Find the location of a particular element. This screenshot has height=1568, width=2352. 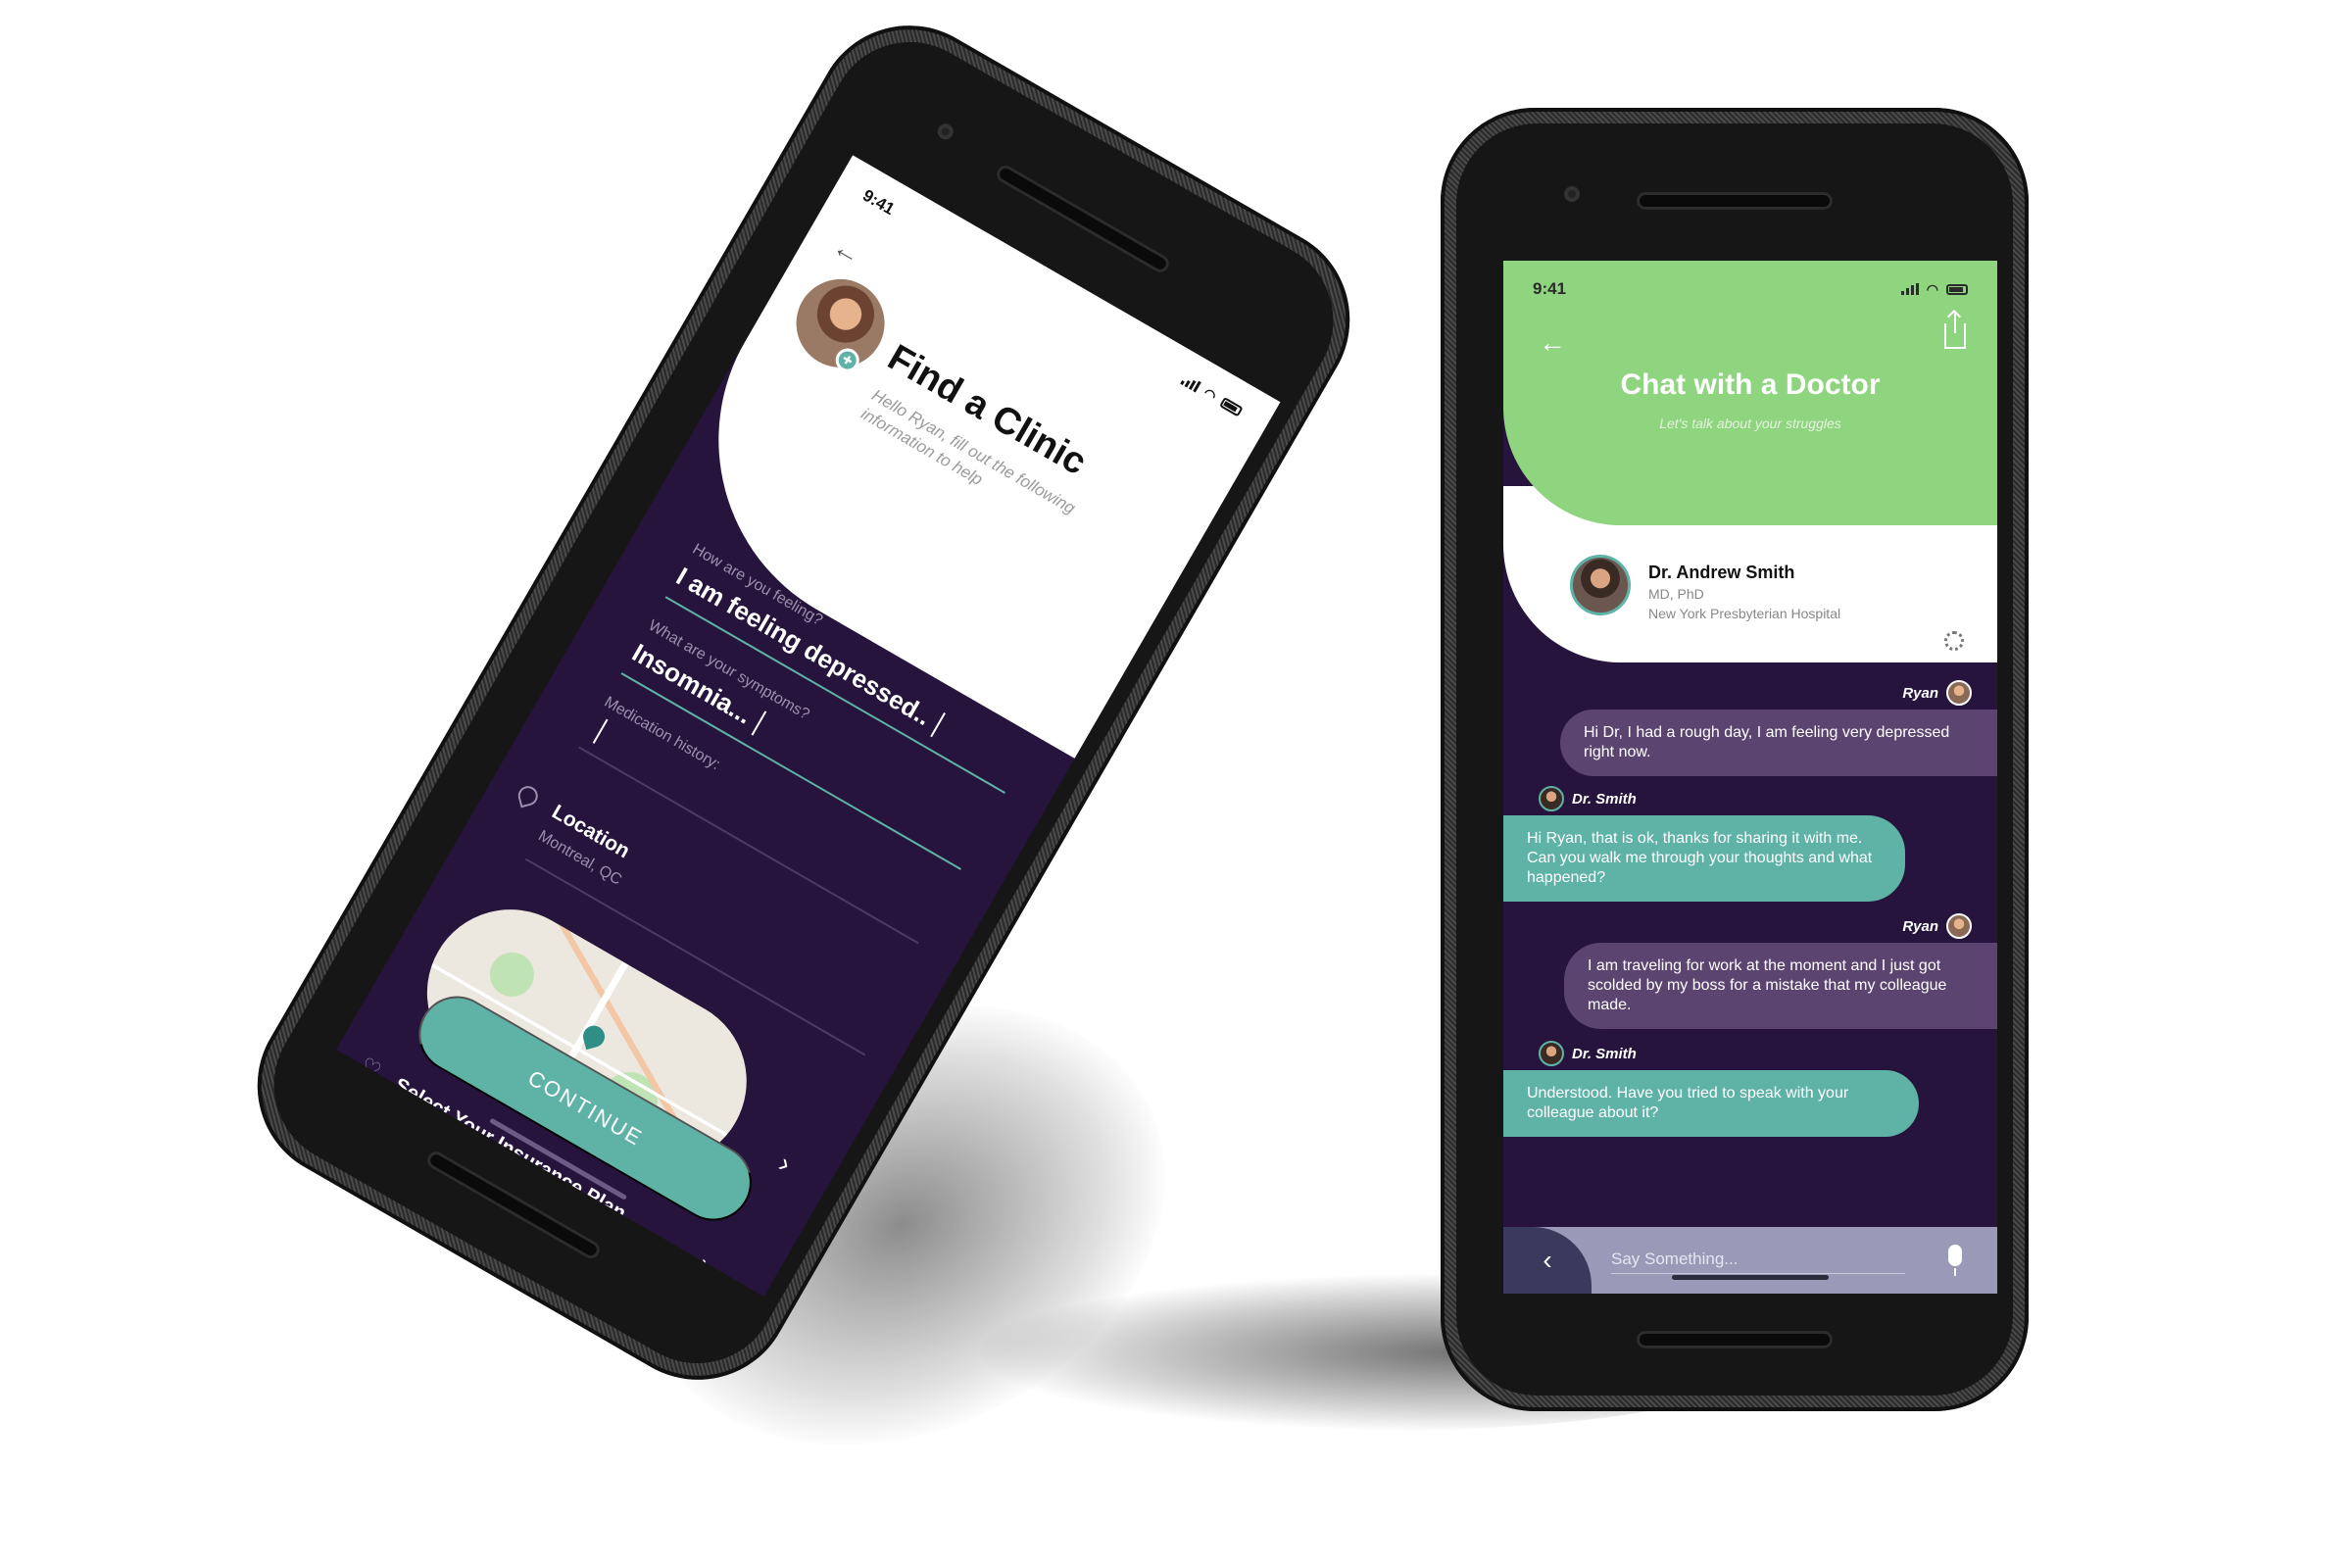

location-pin-icon is located at coordinates (528, 795).